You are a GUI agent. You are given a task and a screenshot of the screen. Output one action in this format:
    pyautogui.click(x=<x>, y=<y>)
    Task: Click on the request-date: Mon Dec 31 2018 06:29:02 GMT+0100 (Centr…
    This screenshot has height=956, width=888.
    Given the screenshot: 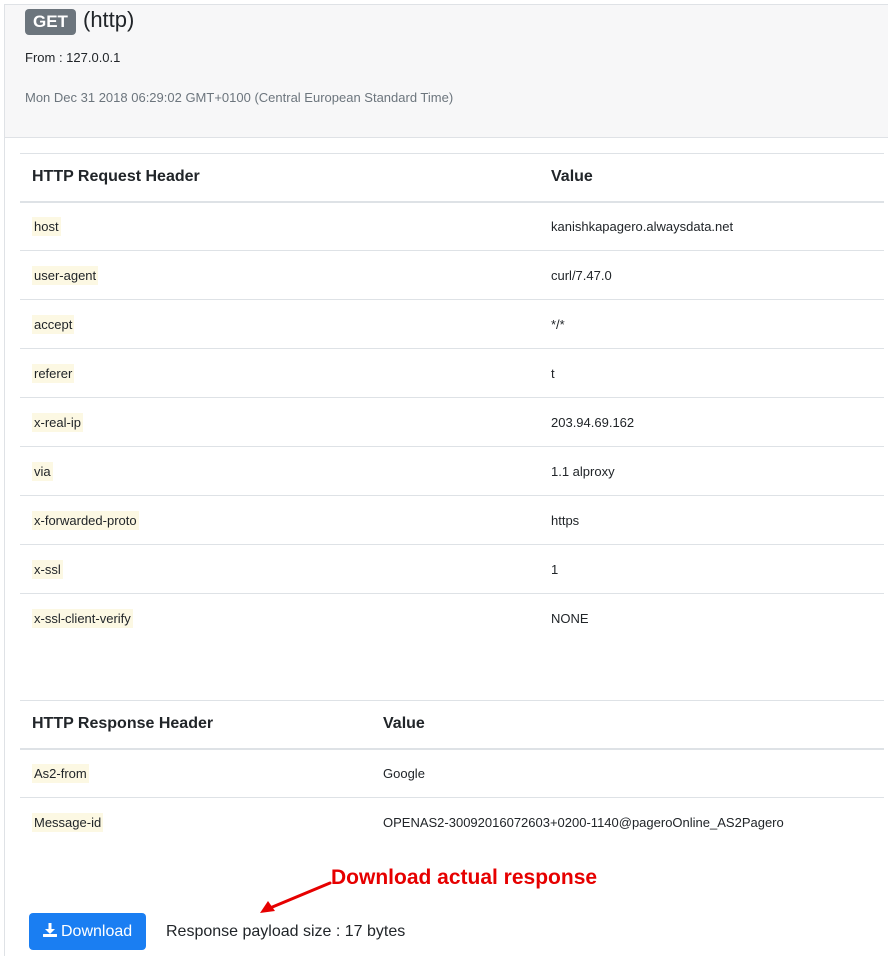 What is the action you would take?
    pyautogui.click(x=239, y=97)
    